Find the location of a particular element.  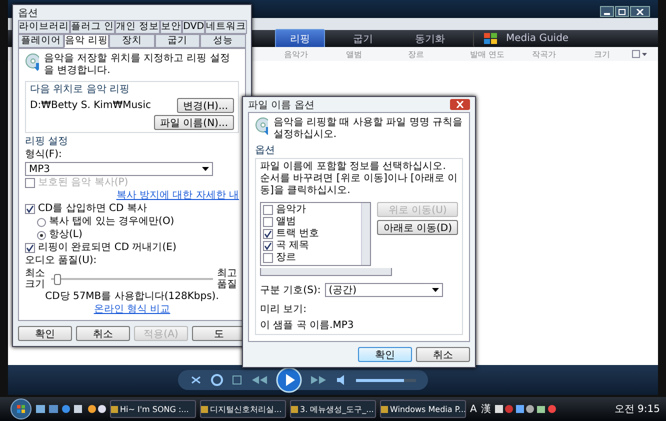

clock: 오전 9:15 is located at coordinates (637, 409).